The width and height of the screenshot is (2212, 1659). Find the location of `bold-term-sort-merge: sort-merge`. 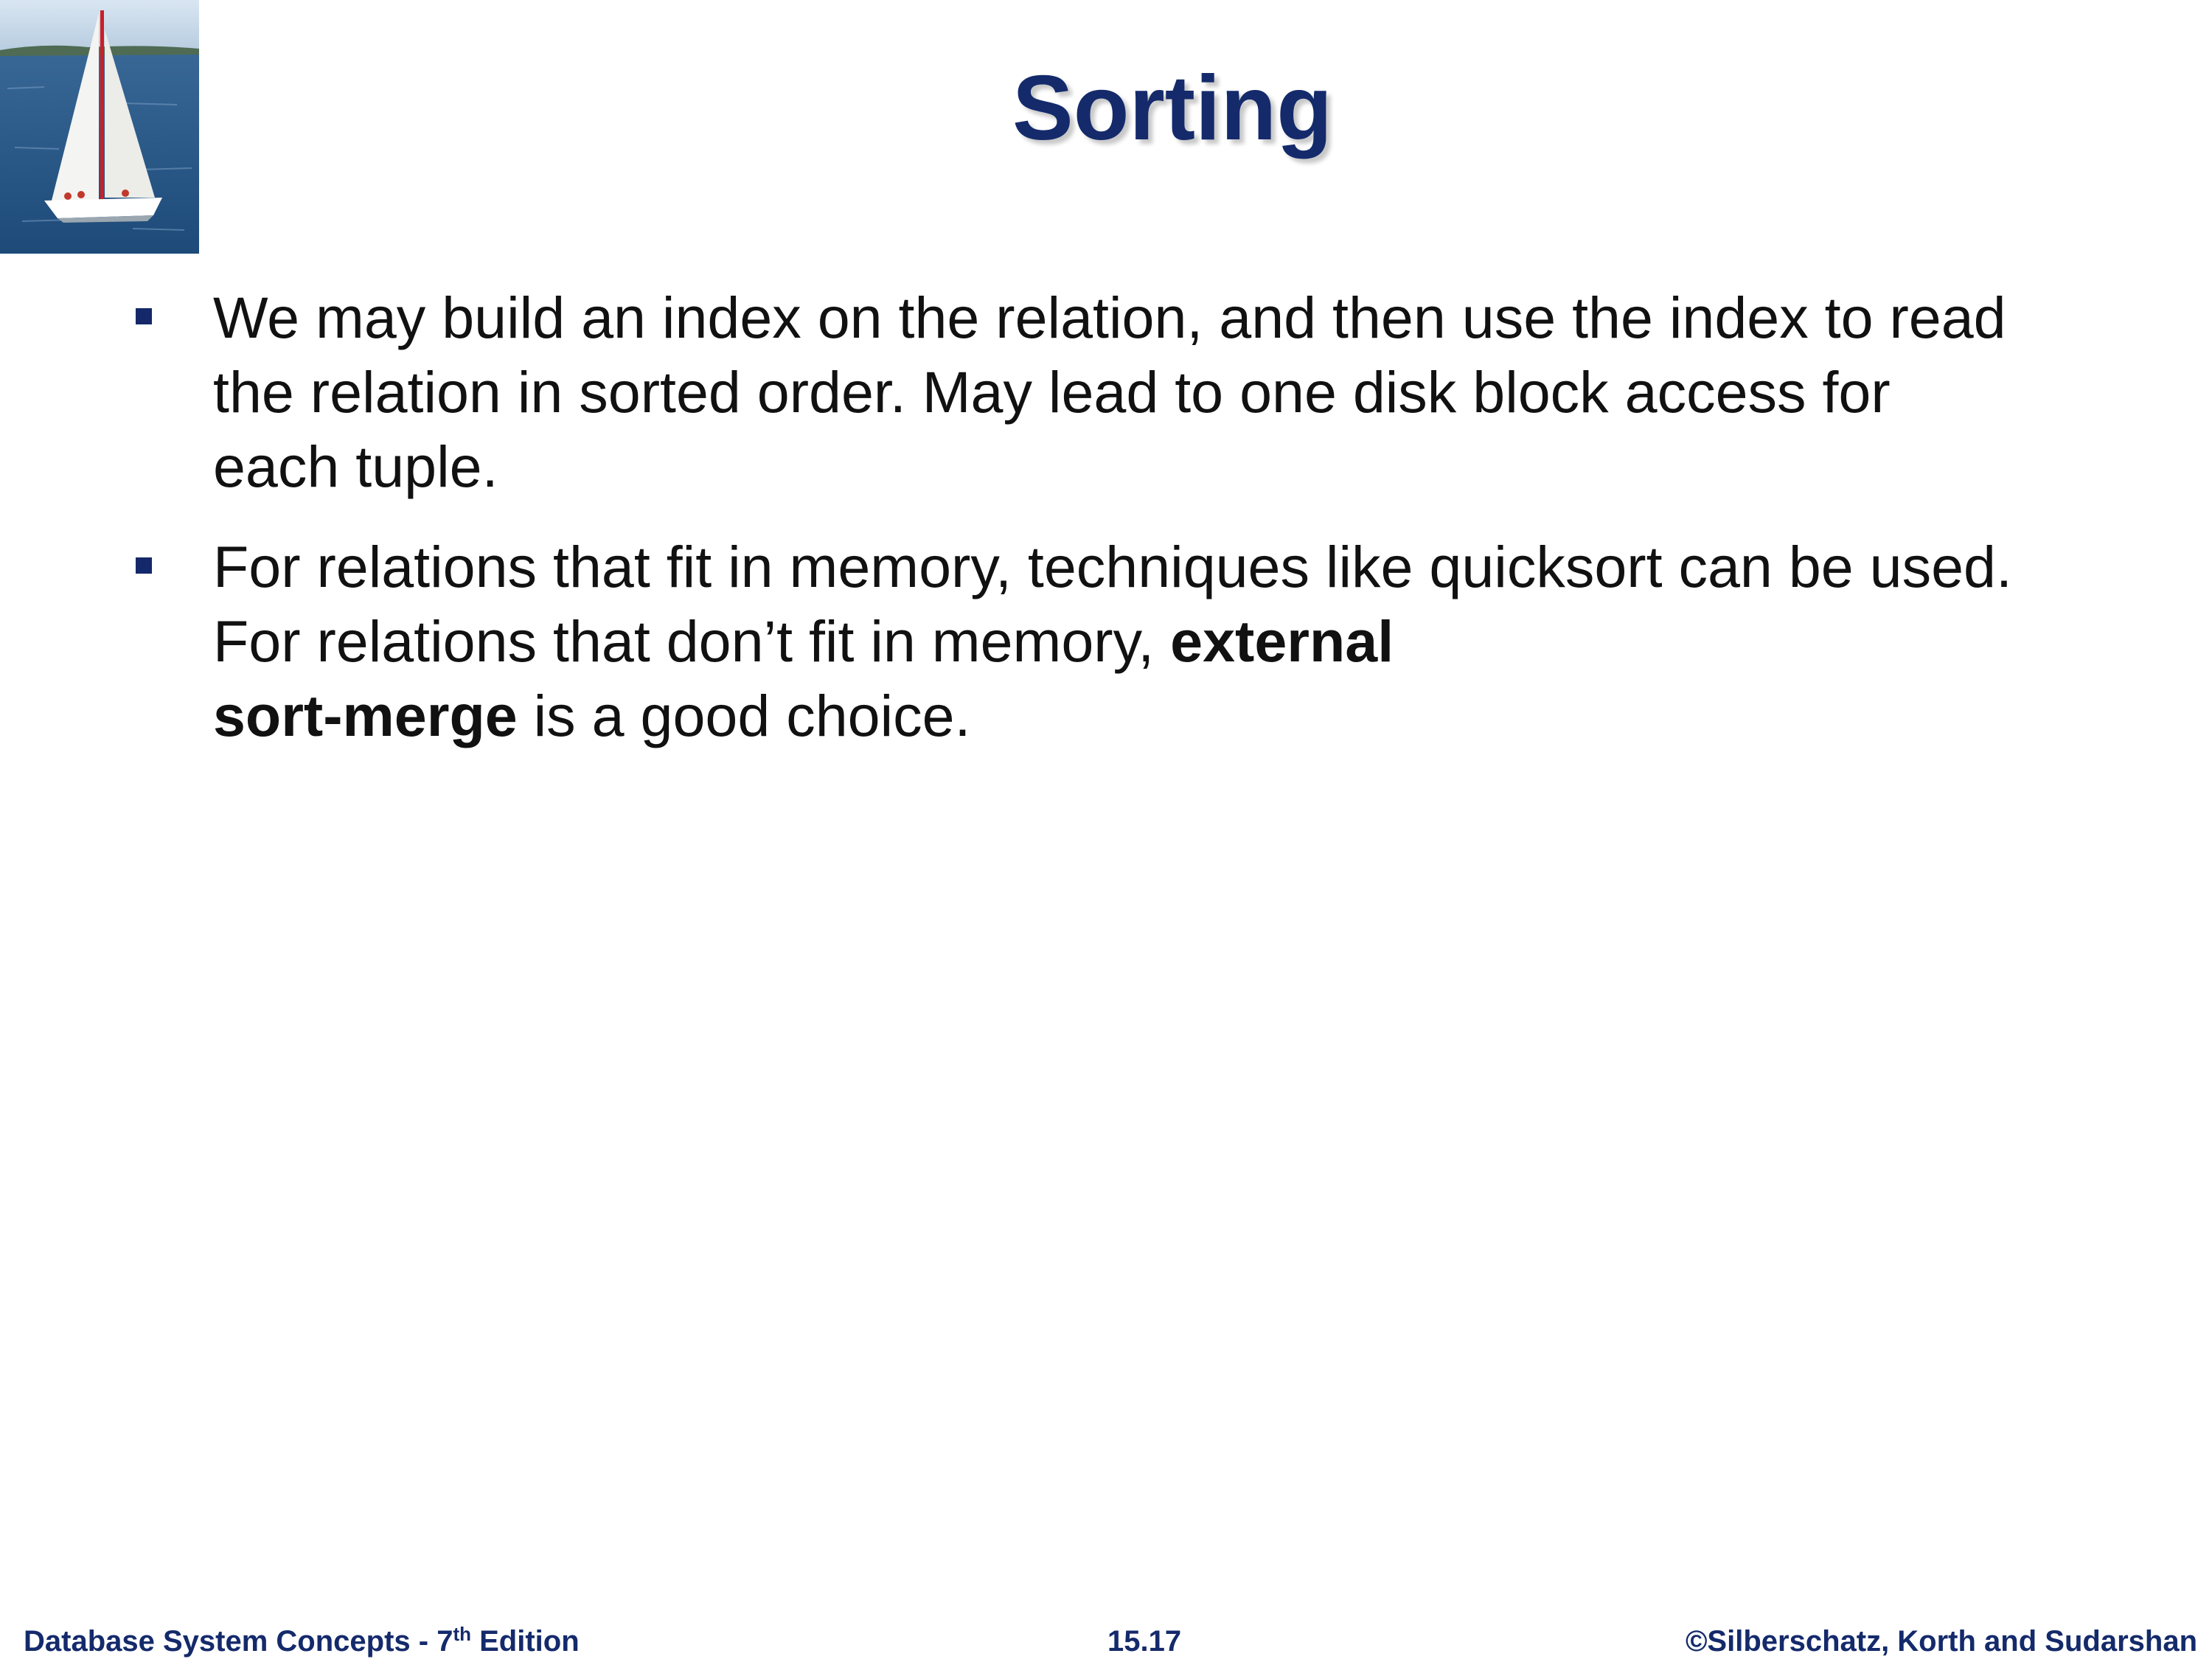

bold-term-sort-merge: sort-merge is located at coordinates (365, 715).